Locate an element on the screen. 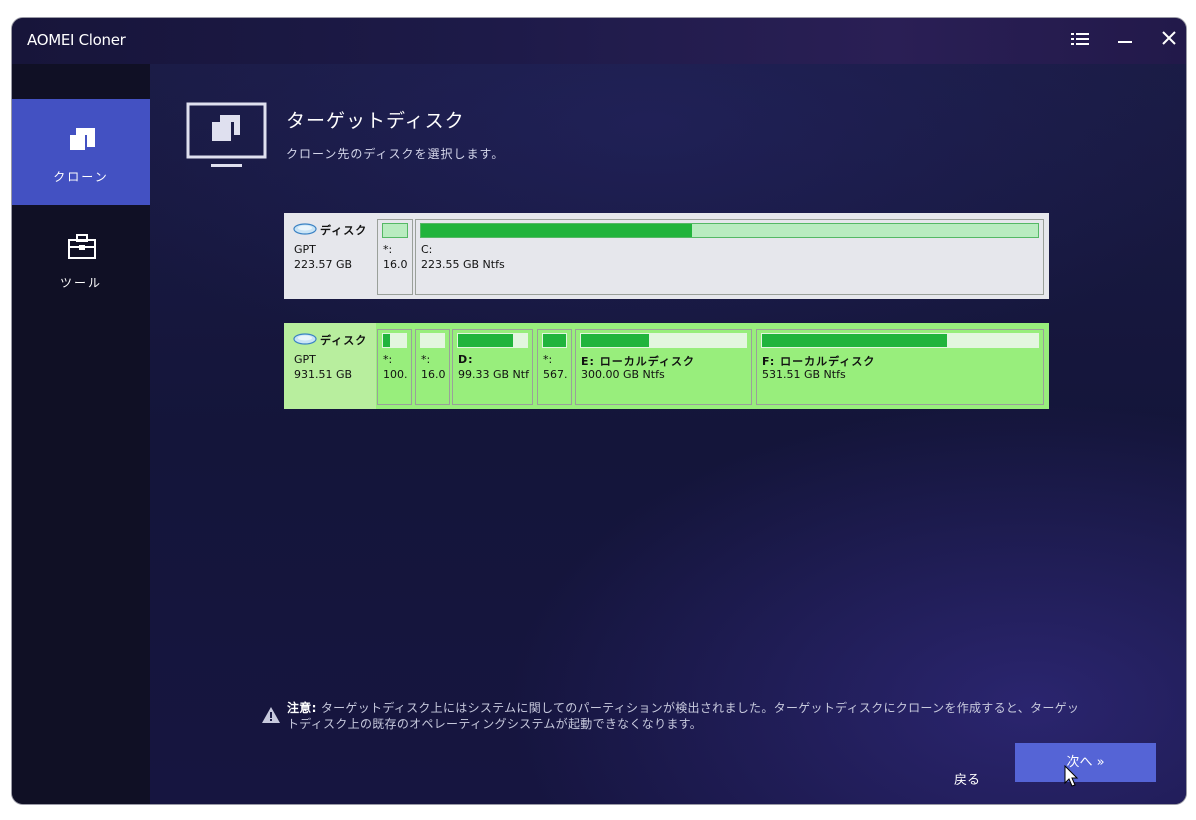  partition-size: 531.51 GB Ntfs is located at coordinates (804, 374).